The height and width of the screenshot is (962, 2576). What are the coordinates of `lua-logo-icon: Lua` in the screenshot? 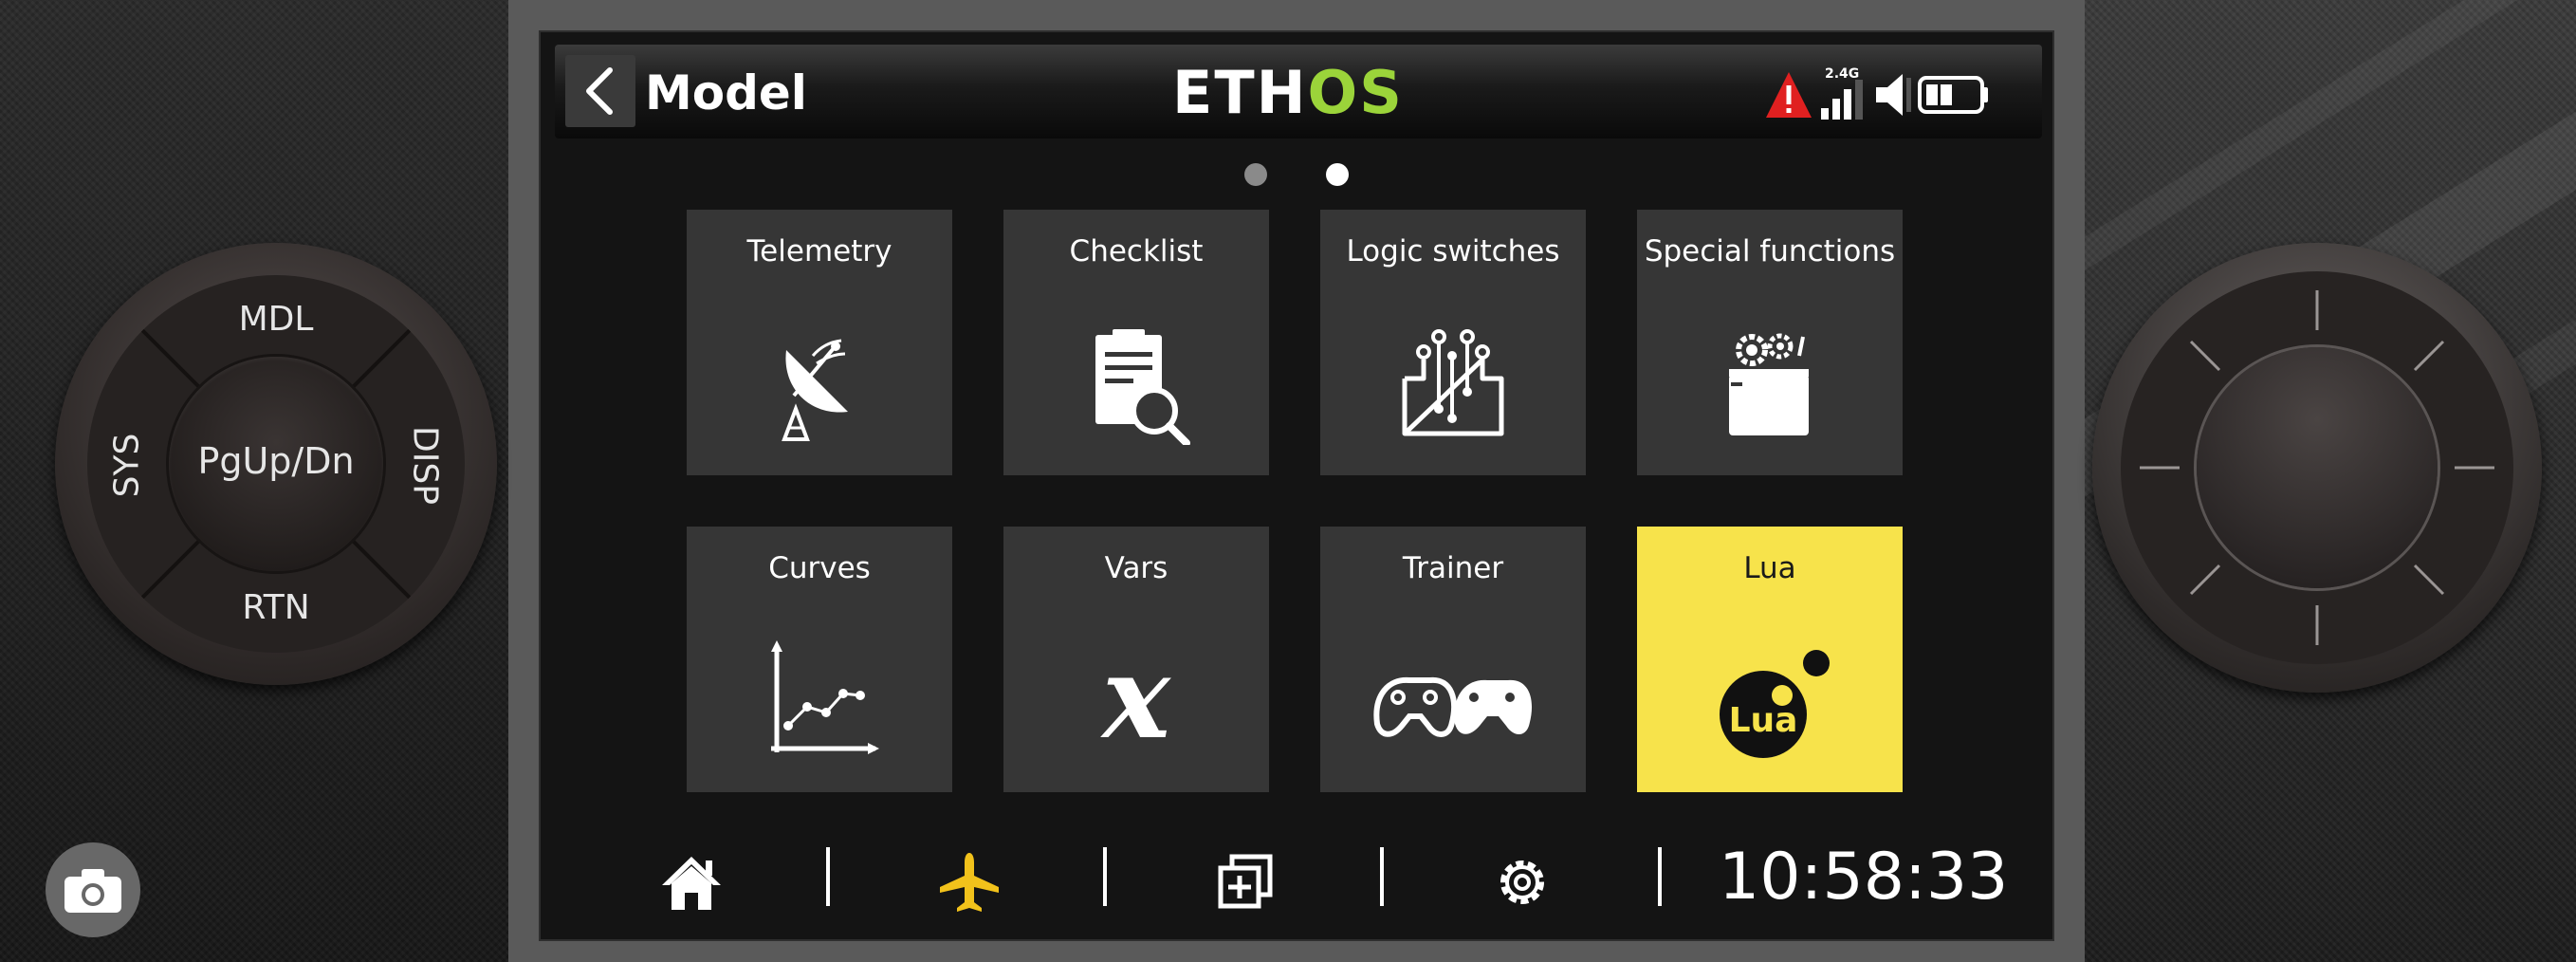 It's located at (1775, 704).